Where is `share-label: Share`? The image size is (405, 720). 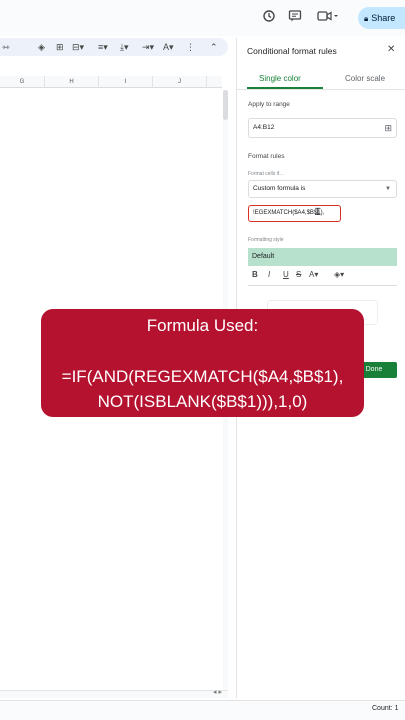 share-label: Share is located at coordinates (383, 18).